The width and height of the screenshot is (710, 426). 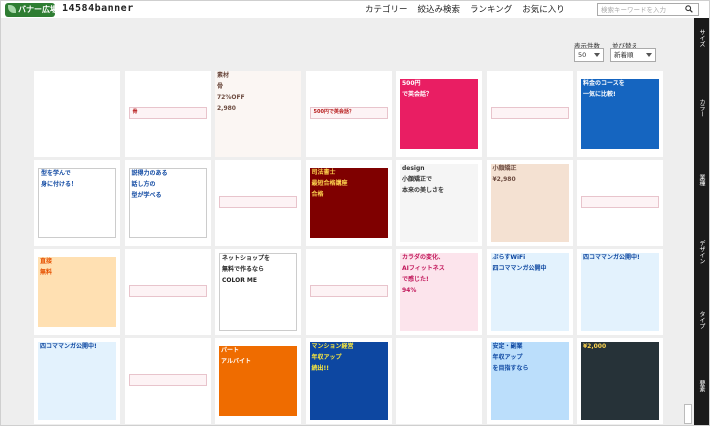 I want to click on banner-image: 安定・副業 年収アップ を目指すなら, so click(x=529, y=381).